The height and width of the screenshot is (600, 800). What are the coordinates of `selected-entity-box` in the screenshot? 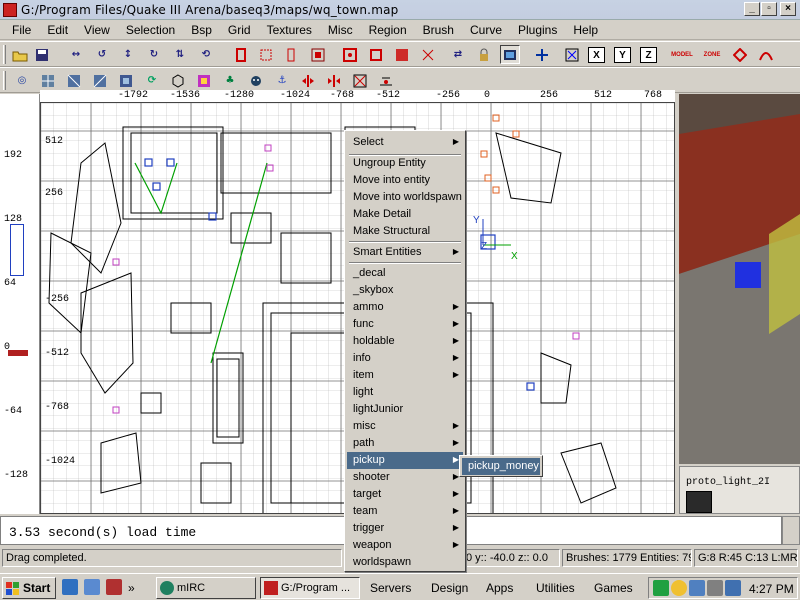 It's located at (748, 275).